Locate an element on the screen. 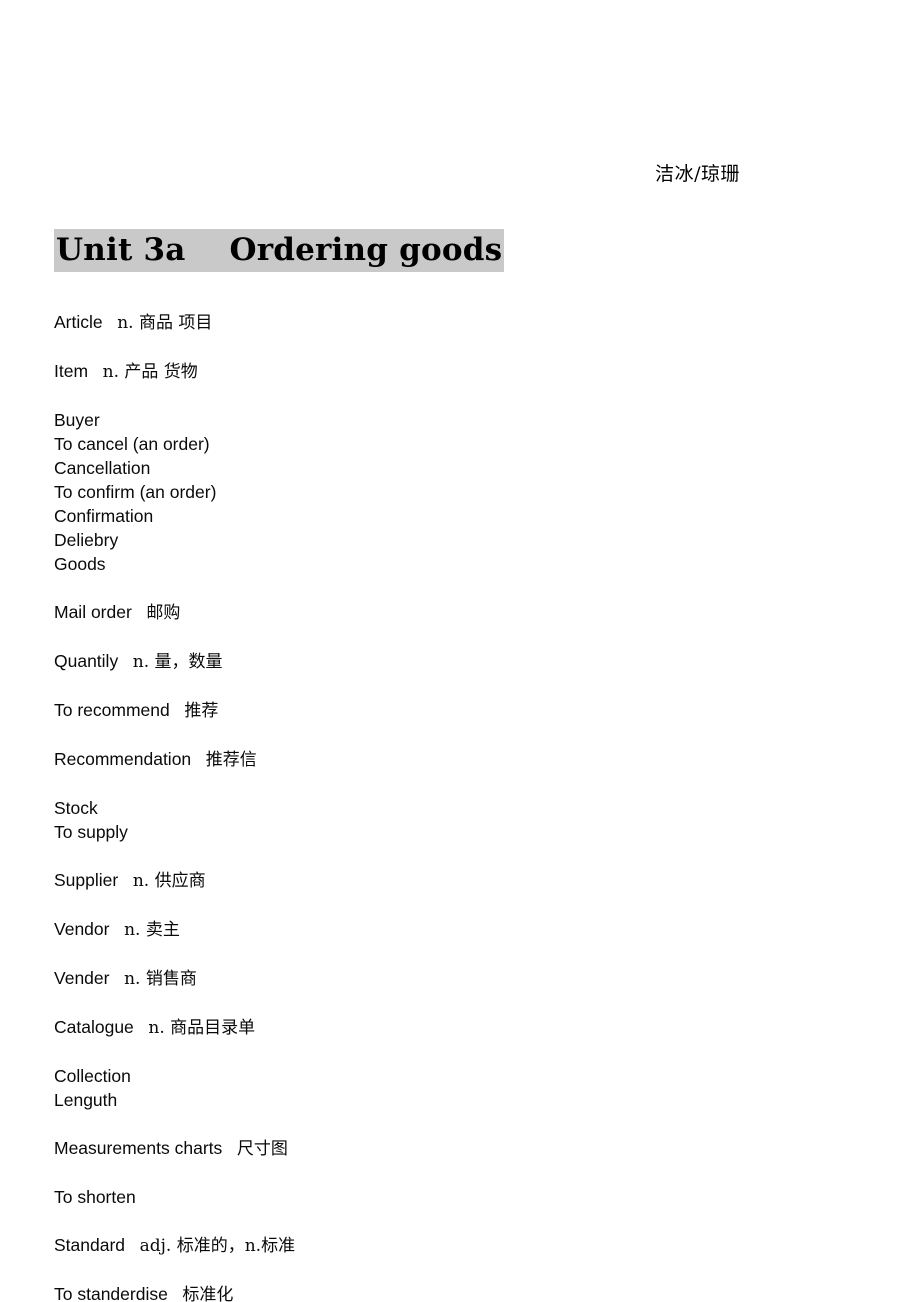  vocabulary-entry: Lenguth is located at coordinates (404, 1100).